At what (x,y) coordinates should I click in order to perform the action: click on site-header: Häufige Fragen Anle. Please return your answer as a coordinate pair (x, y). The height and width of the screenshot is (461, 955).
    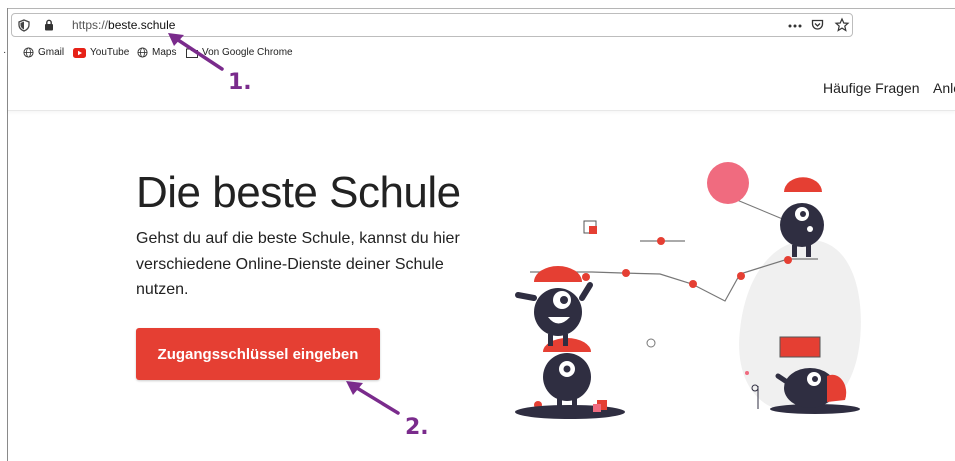
    Looking at the image, I should click on (481, 87).